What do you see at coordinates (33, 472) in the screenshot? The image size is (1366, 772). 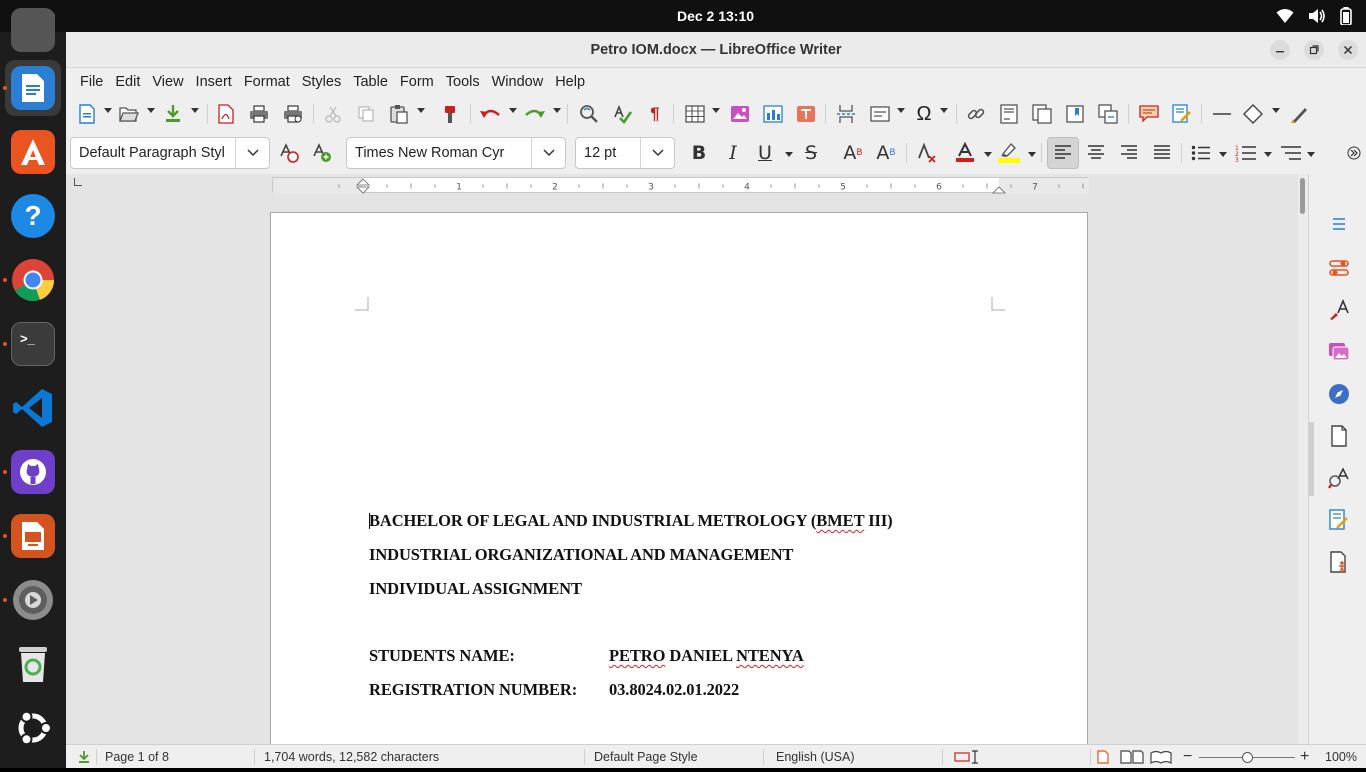 I see `dock-item-github-desktop` at bounding box center [33, 472].